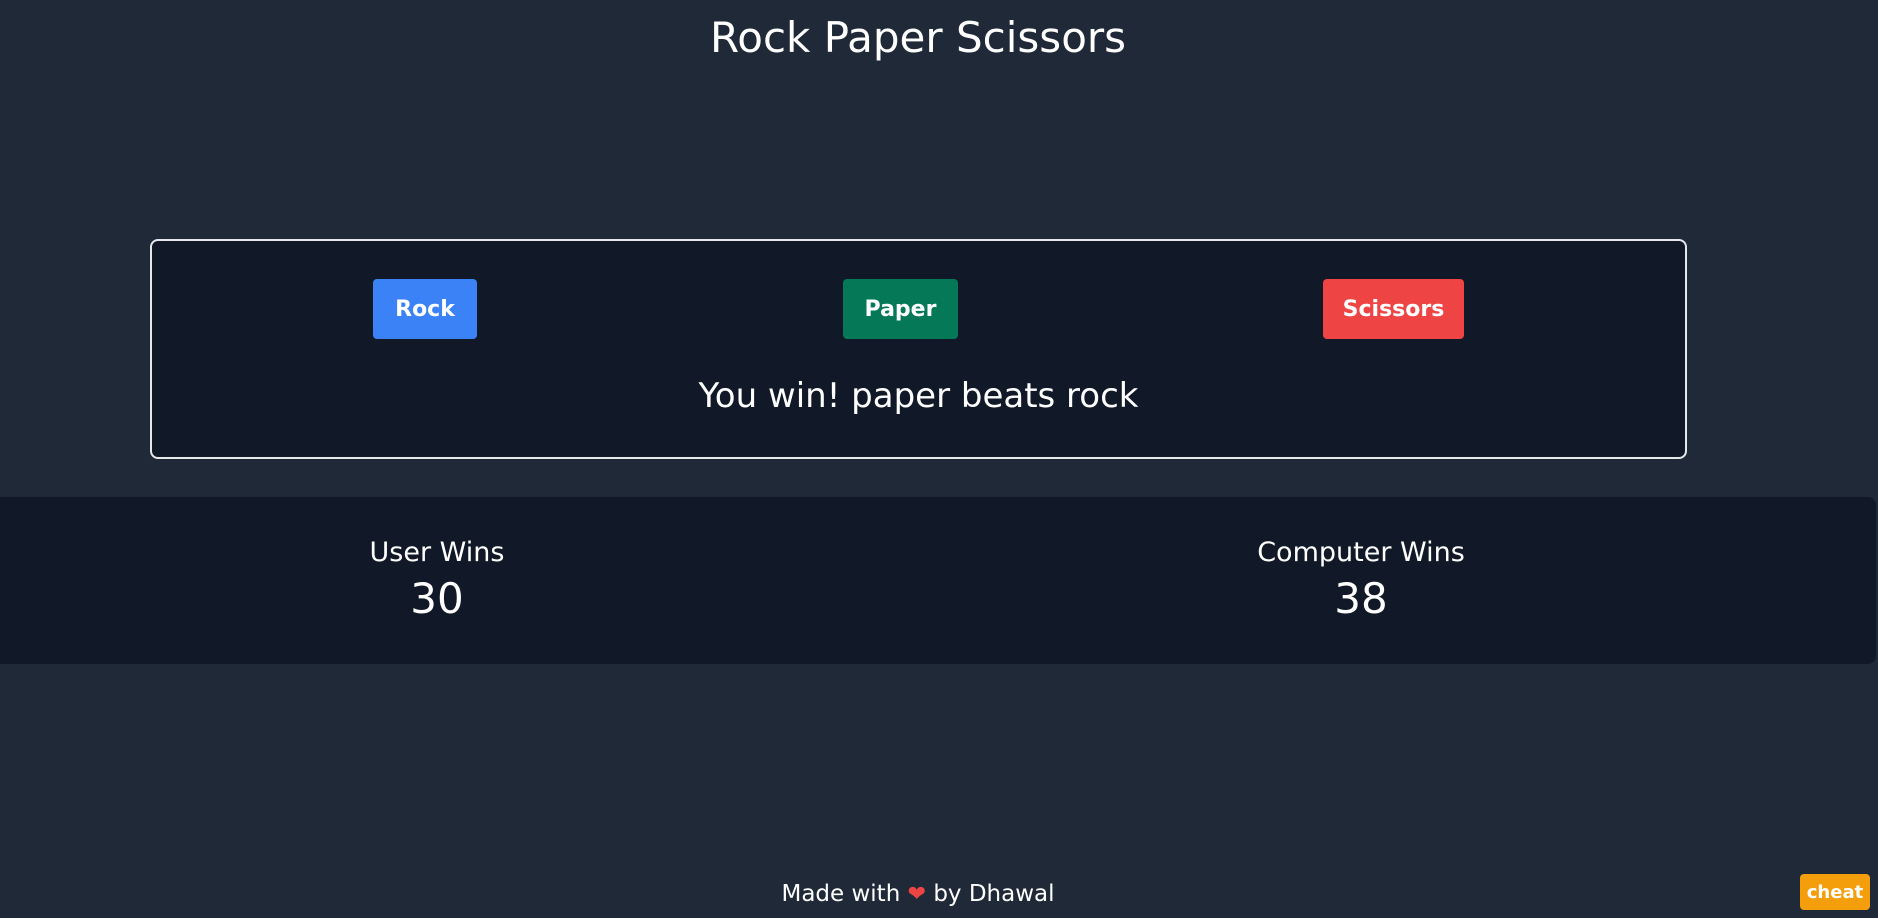  Describe the element at coordinates (841, 894) in the screenshot. I see `footer-prefix: Made with` at that location.